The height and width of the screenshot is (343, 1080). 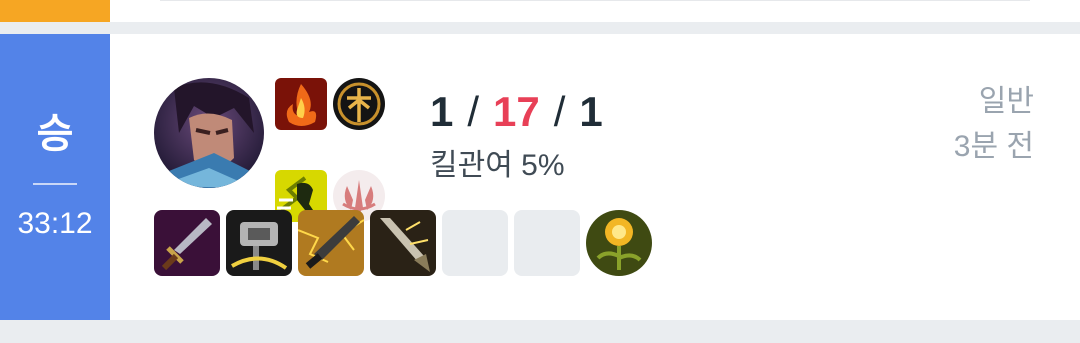 I want to click on assists-count: 1, so click(x=591, y=111).